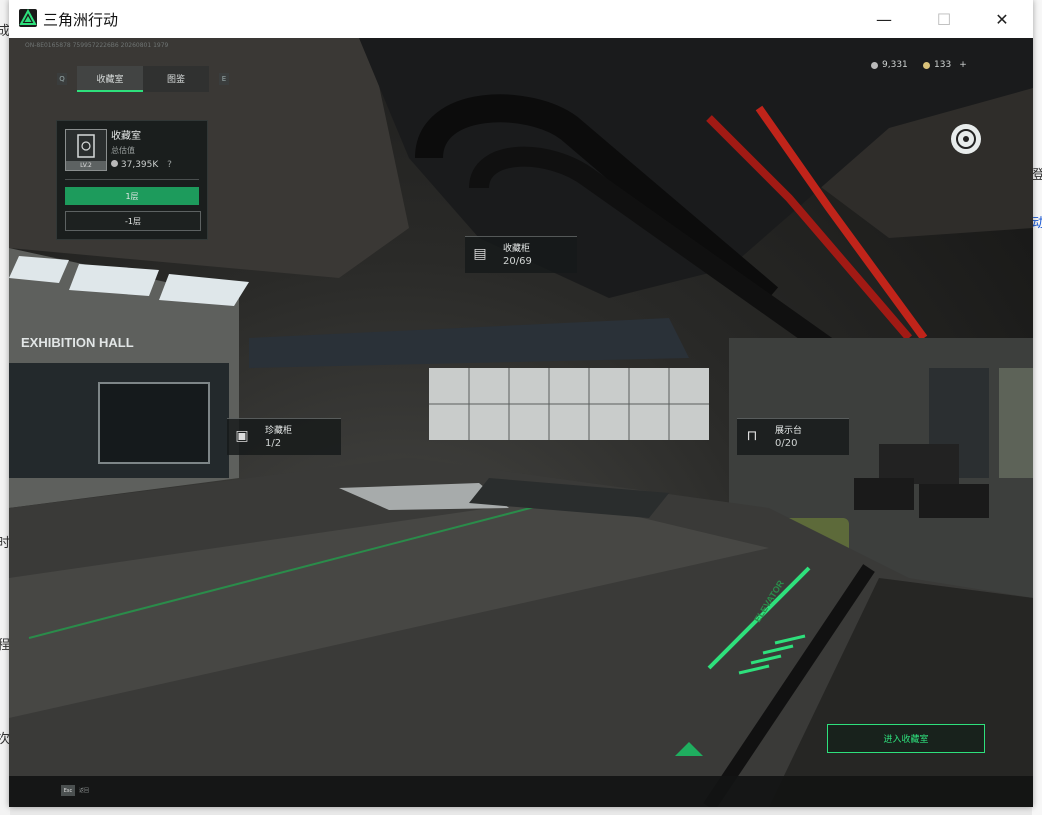 Image resolution: width=1042 pixels, height=815 pixels. What do you see at coordinates (906, 738) in the screenshot?
I see `enter-collection-room-button: 进入收藏室` at bounding box center [906, 738].